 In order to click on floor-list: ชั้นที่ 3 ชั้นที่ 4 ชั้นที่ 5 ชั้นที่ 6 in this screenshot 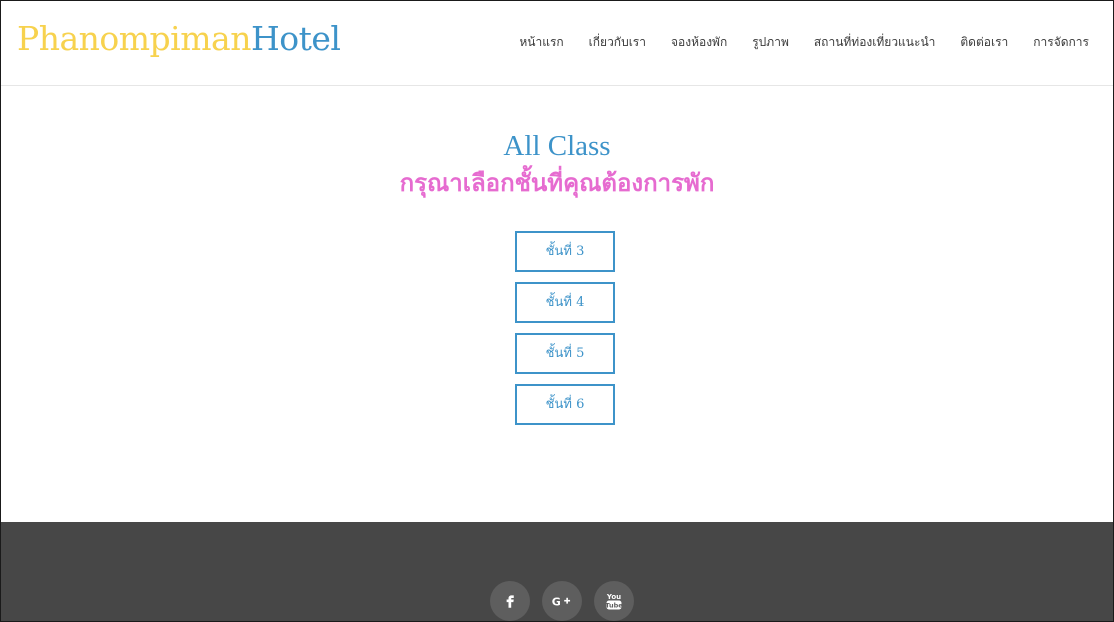, I will do `click(565, 333)`.